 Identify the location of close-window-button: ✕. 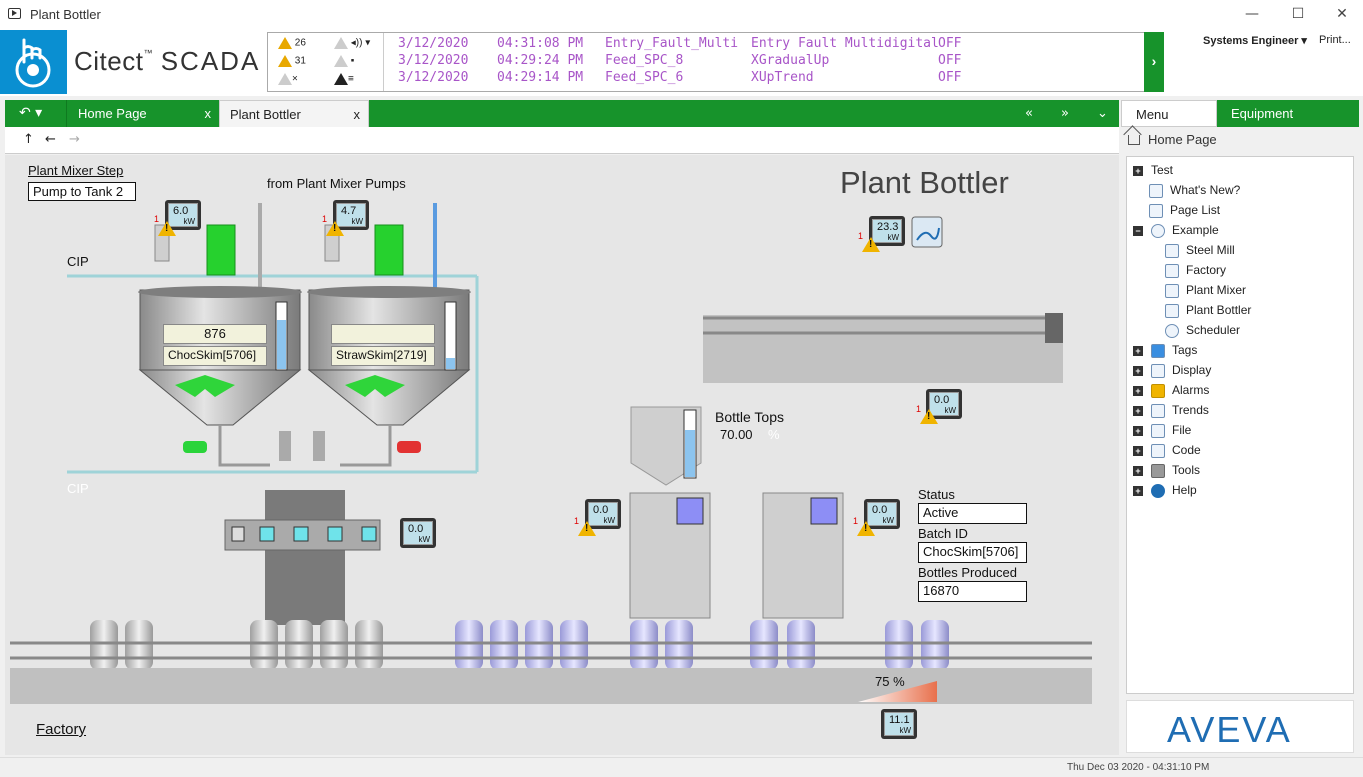
(1342, 14).